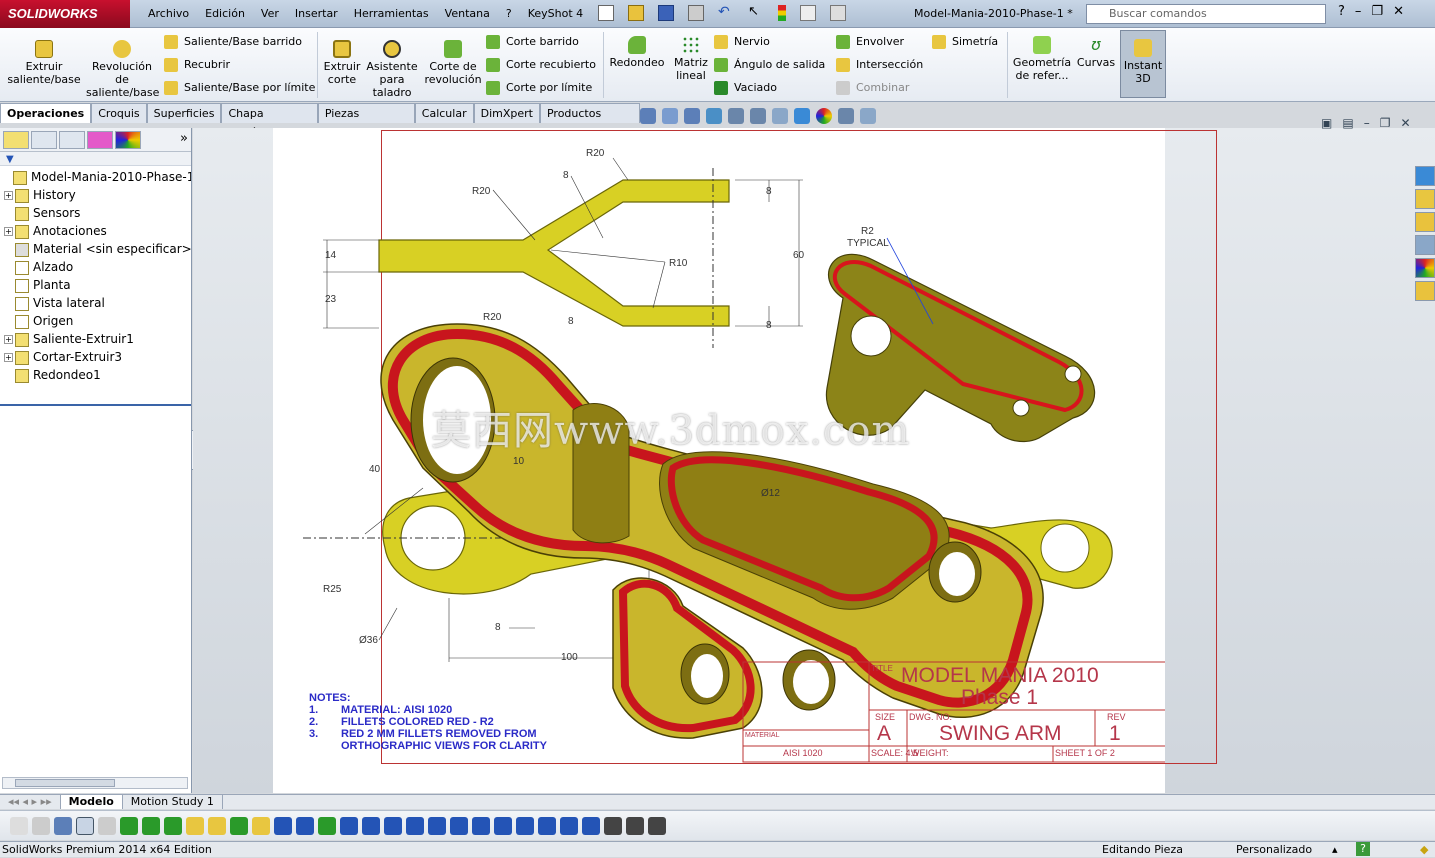 The image size is (1435, 858). What do you see at coordinates (261, 826) in the screenshot?
I see `sketch-spline-icon` at bounding box center [261, 826].